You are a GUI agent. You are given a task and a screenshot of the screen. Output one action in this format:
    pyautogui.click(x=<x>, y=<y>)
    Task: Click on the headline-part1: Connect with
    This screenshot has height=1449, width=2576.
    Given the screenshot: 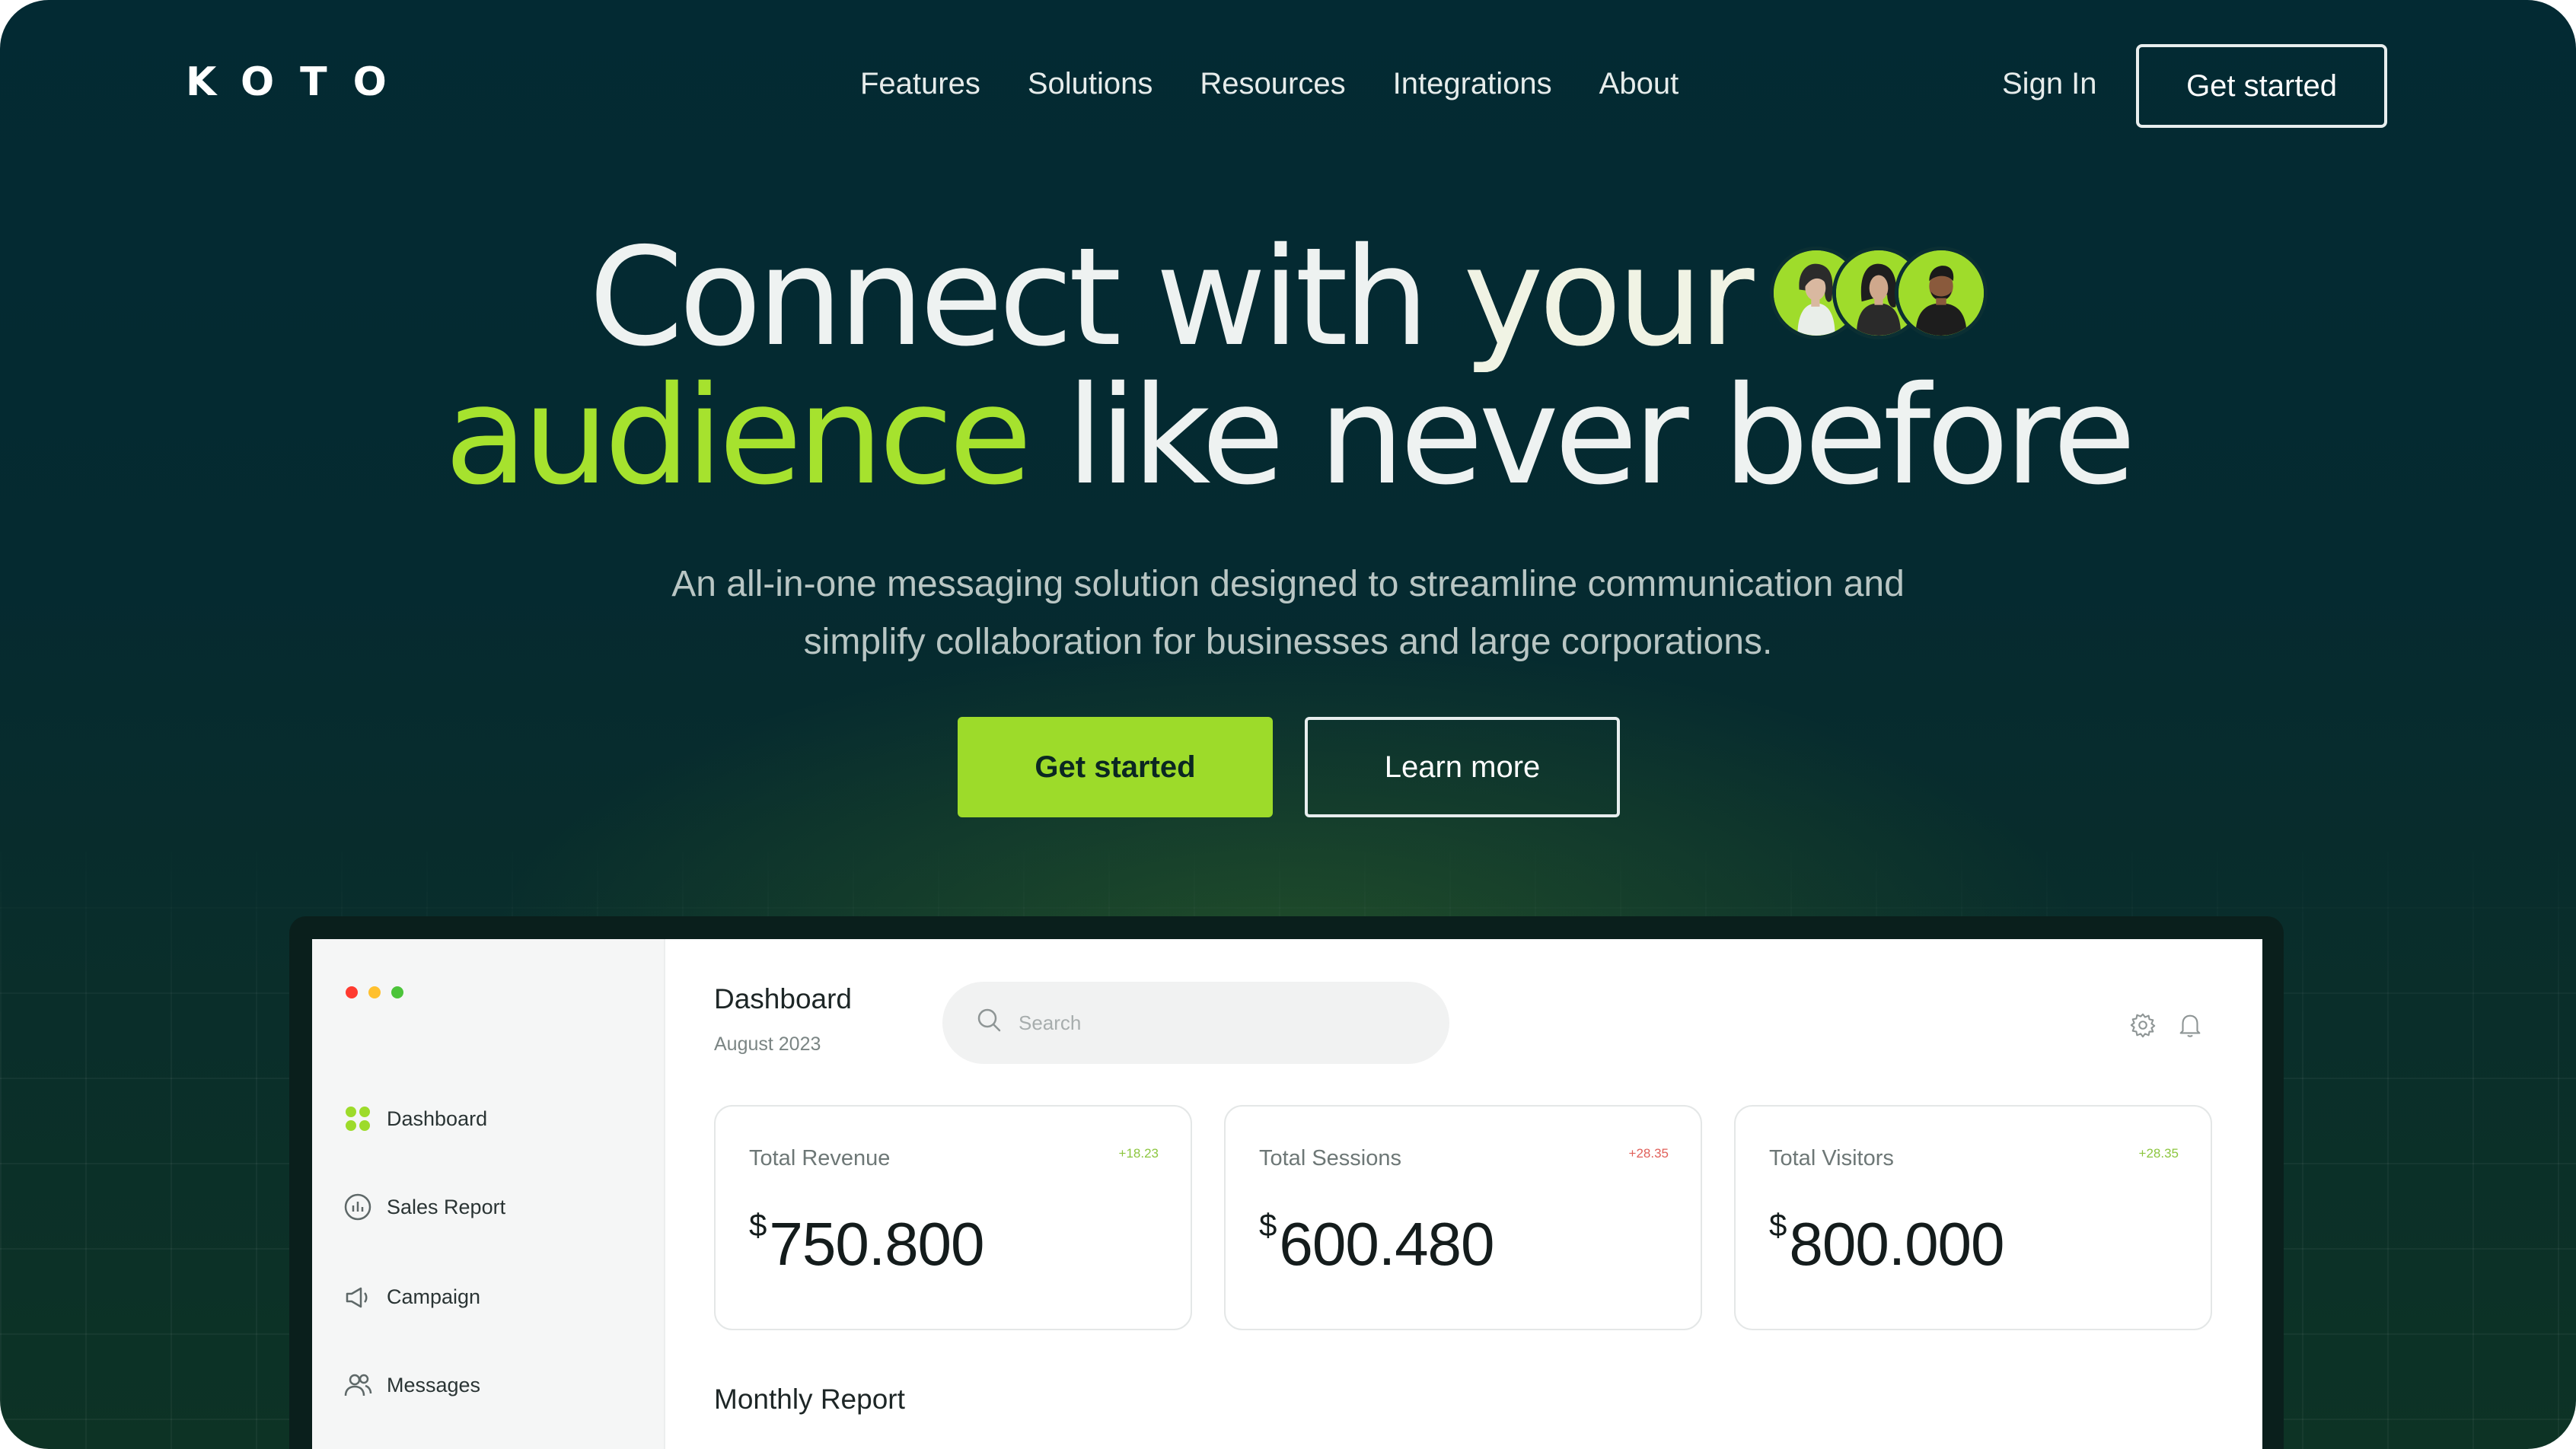 What is the action you would take?
    pyautogui.click(x=1026, y=297)
    